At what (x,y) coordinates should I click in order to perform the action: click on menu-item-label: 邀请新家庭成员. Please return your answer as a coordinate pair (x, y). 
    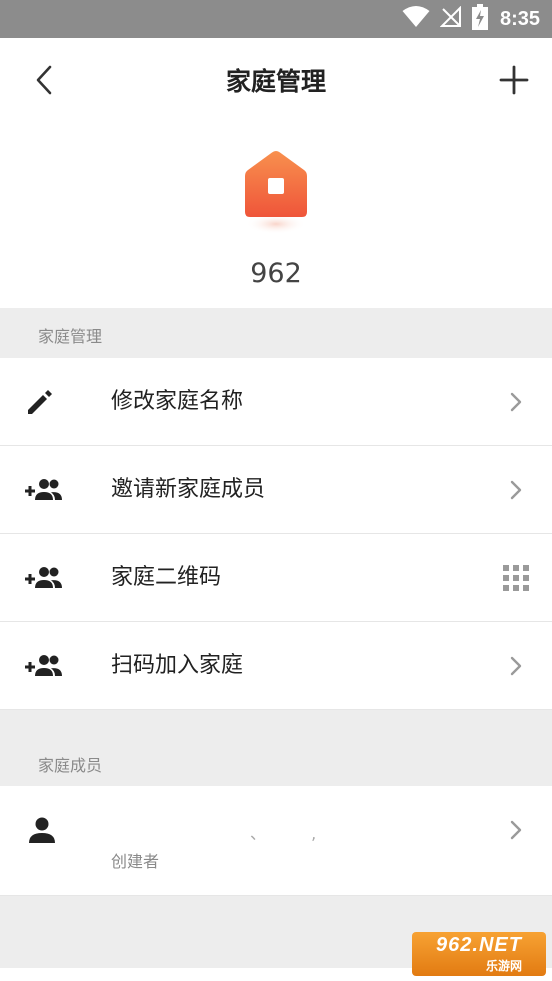
    Looking at the image, I should click on (188, 489).